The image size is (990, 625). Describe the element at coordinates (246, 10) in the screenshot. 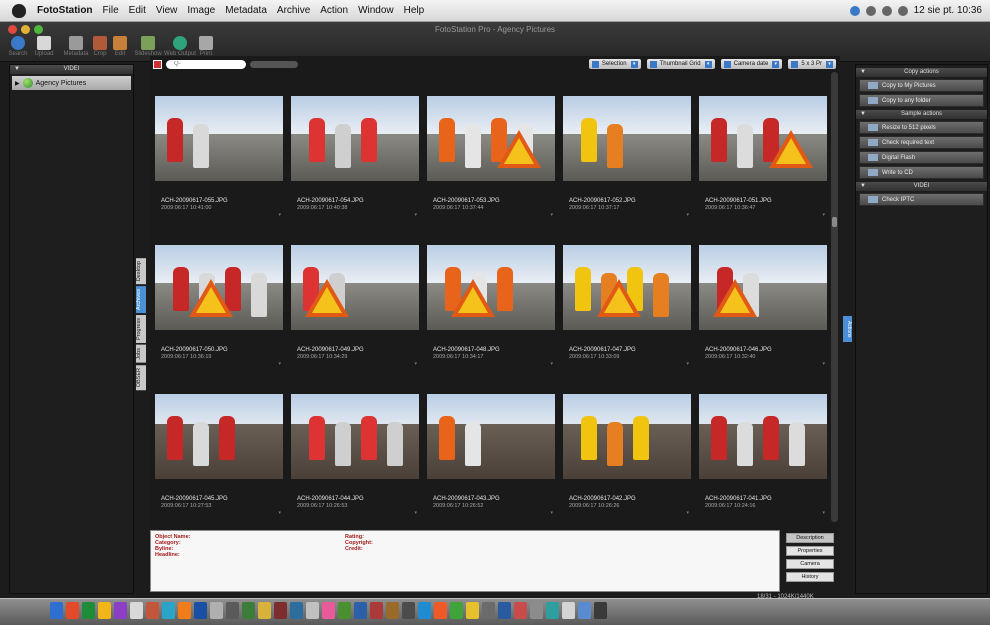

I see `menu-metadata: Metadata` at that location.